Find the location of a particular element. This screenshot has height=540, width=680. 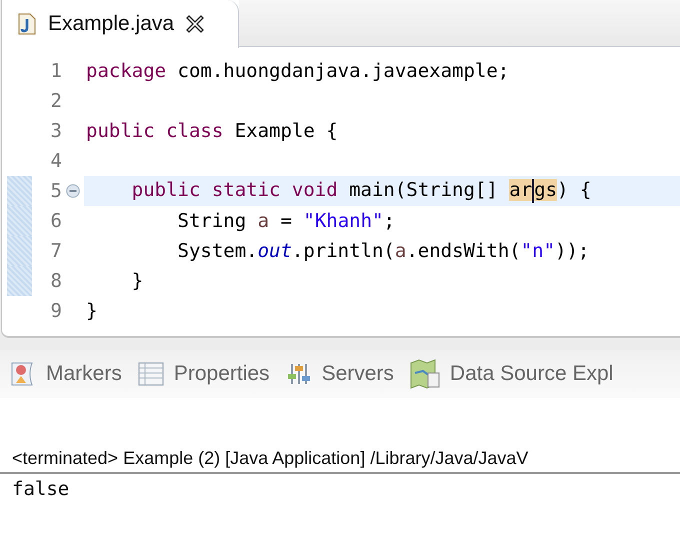

view-tab: Data Source Expl is located at coordinates (512, 374).